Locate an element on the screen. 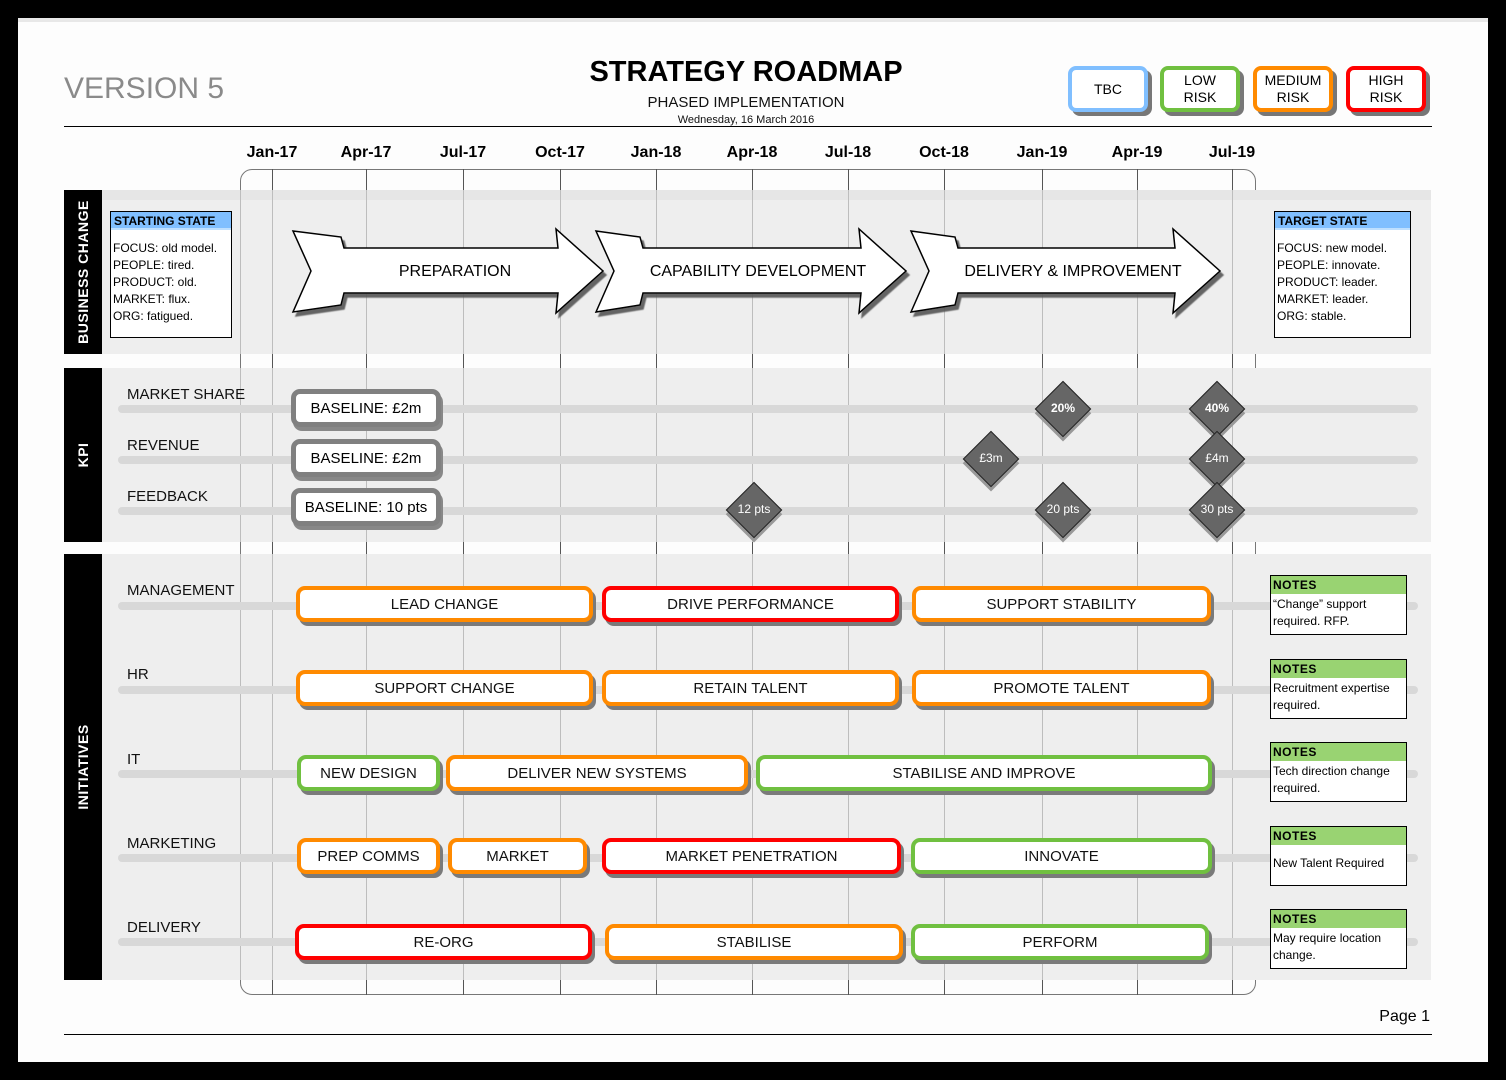 The image size is (1506, 1080). initiative-bar: MARKET is located at coordinates (517, 856).